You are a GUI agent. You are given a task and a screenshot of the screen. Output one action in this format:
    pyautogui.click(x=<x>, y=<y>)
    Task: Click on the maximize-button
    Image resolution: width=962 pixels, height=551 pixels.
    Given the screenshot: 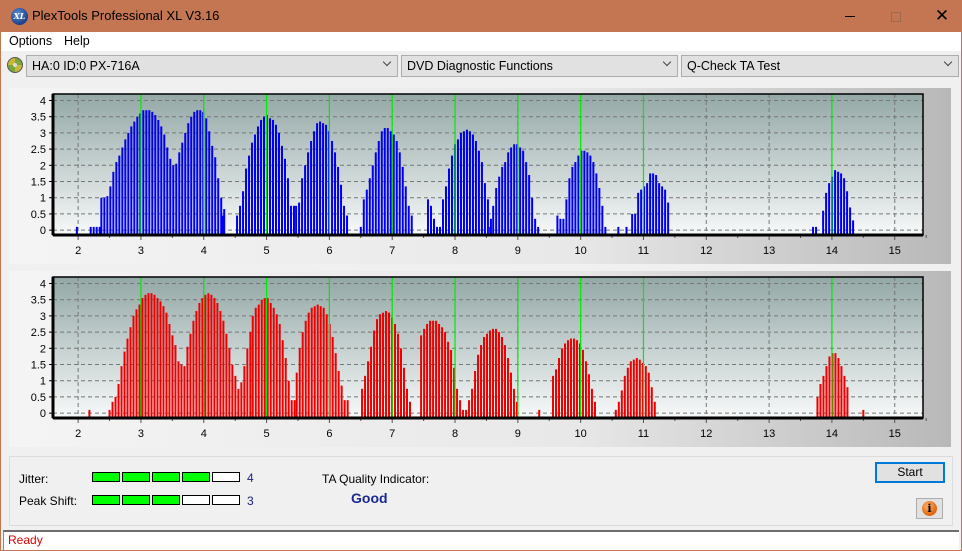 What is the action you would take?
    pyautogui.click(x=896, y=16)
    